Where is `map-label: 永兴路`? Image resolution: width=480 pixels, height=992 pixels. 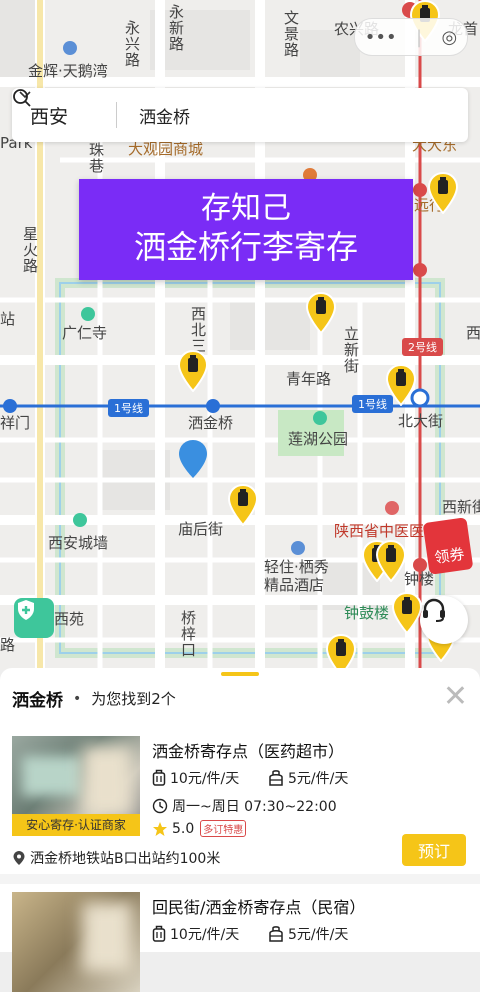 map-label: 永兴路 is located at coordinates (132, 44).